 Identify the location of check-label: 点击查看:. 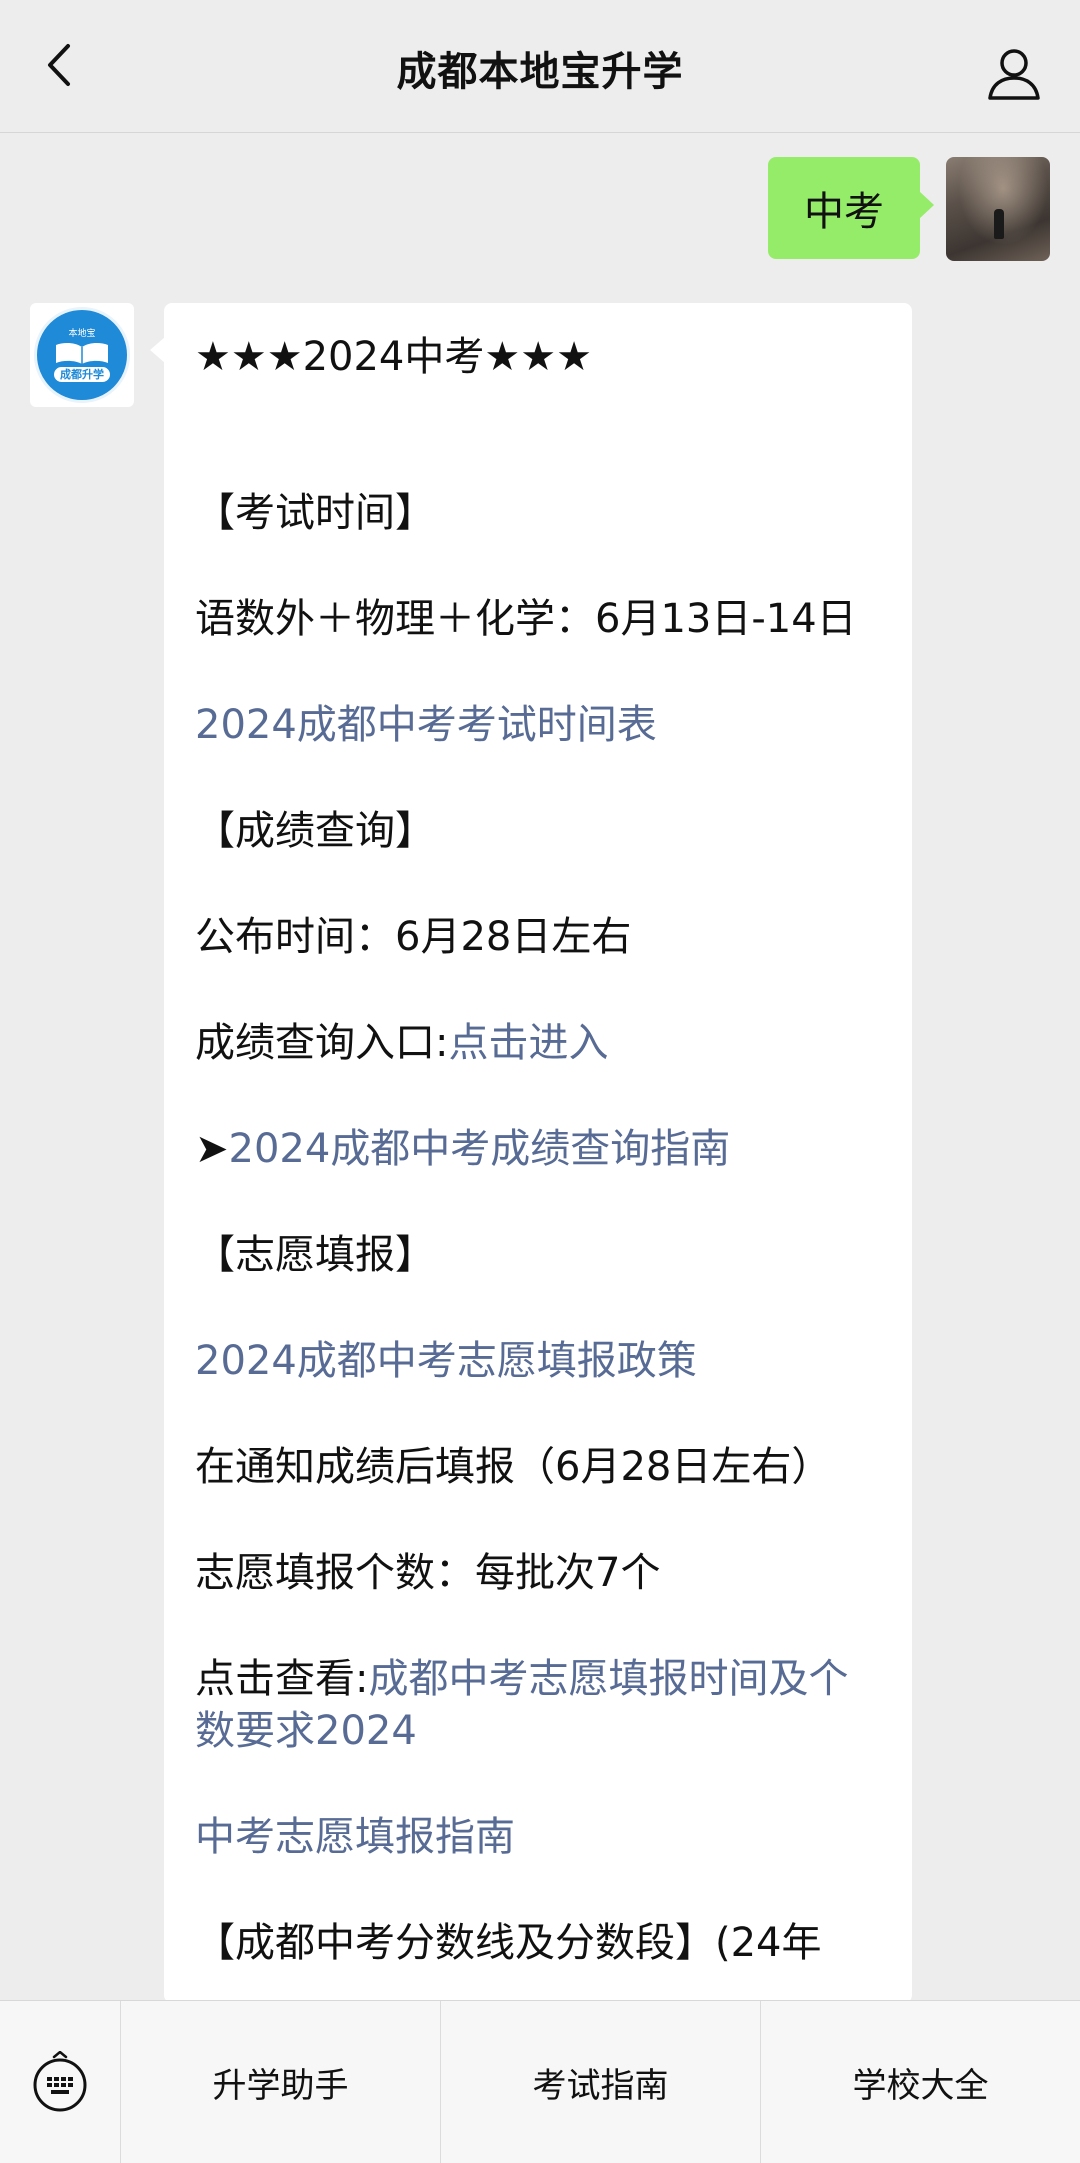
(282, 1679).